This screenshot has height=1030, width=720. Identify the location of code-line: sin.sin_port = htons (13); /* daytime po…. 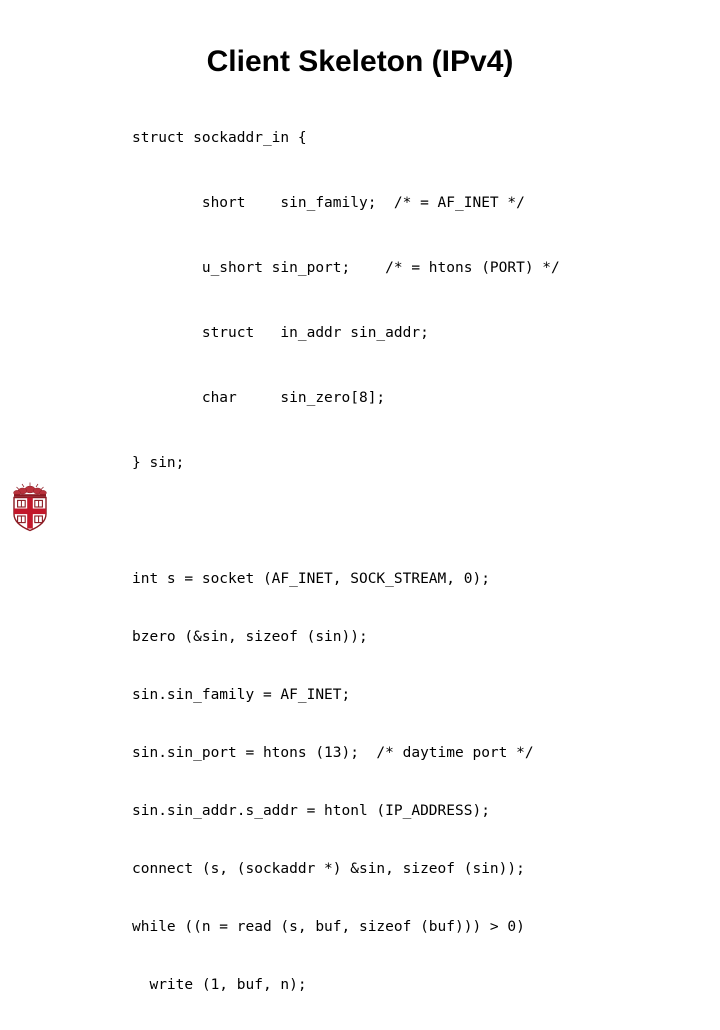
(333, 753).